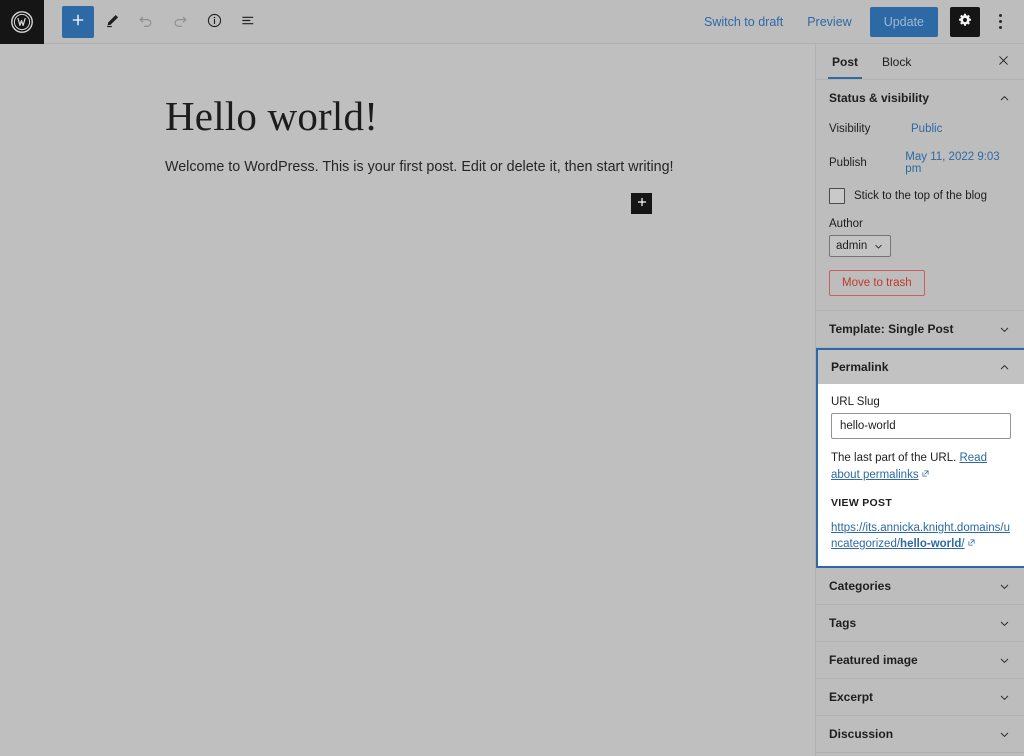  What do you see at coordinates (846, 224) in the screenshot?
I see `author-label: Author` at bounding box center [846, 224].